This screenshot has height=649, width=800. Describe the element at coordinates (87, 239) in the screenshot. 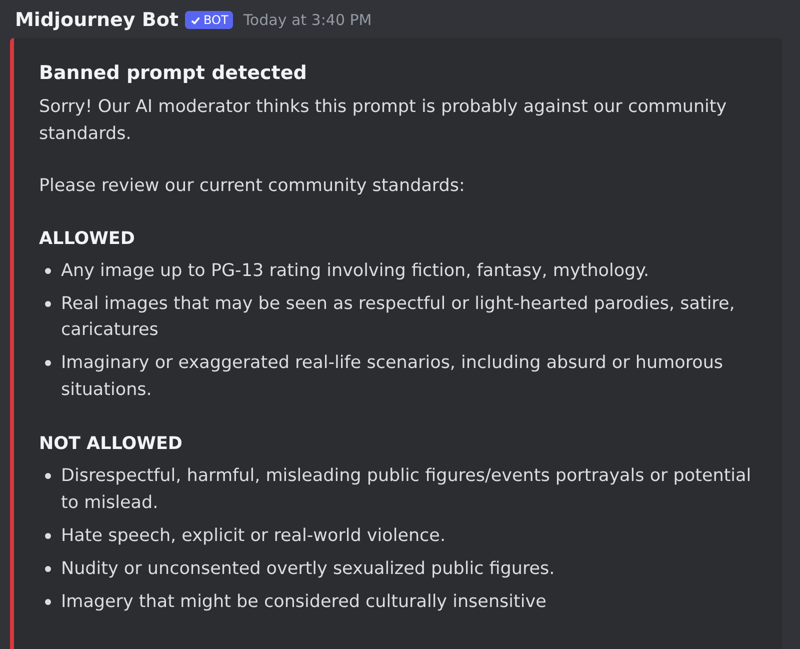

I see `section-heading: ALLOWED` at that location.